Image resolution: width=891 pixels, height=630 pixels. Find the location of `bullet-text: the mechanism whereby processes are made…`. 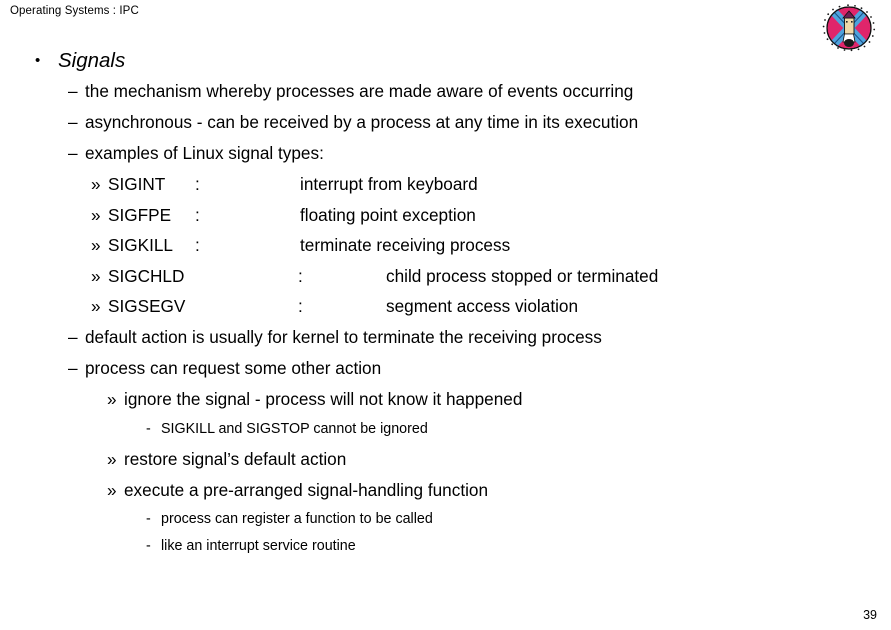

bullet-text: the mechanism whereby processes are made… is located at coordinates (359, 91).